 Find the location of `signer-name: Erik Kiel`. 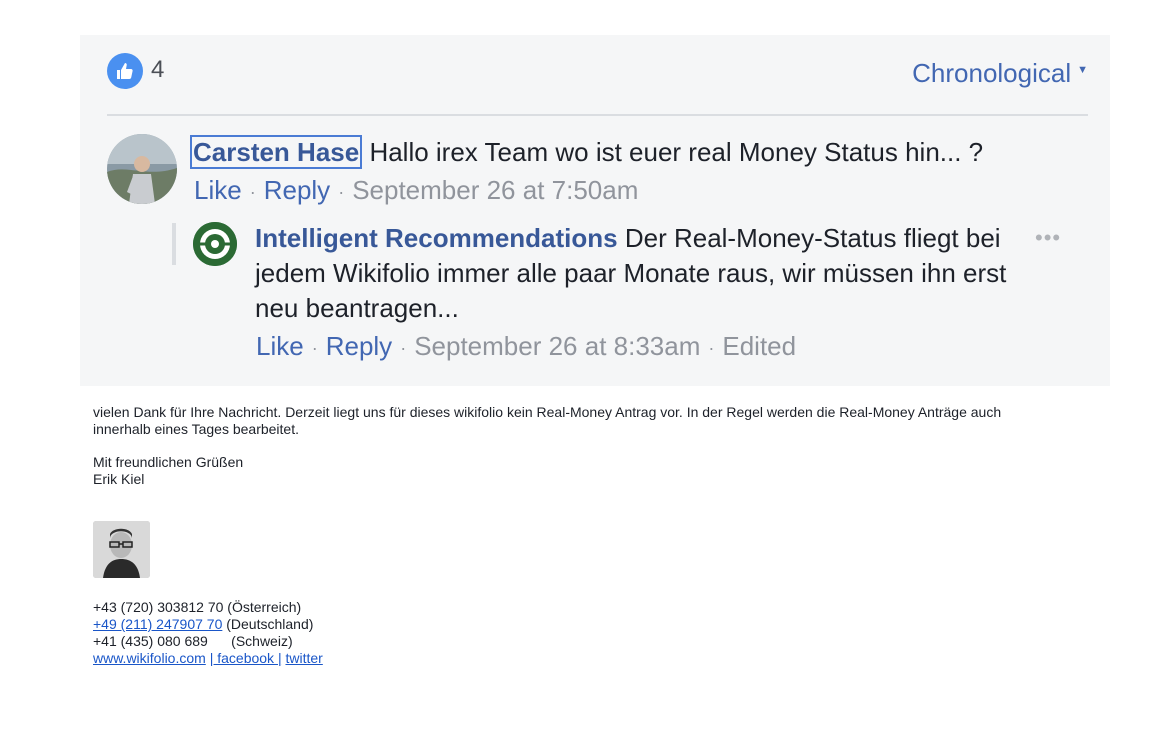

signer-name: Erik Kiel is located at coordinates (119, 479).